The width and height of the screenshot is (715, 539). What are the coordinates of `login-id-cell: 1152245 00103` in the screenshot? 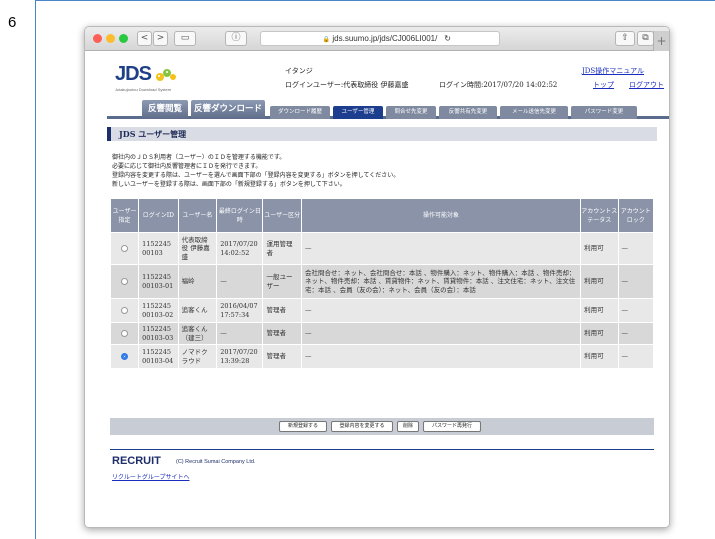 It's located at (158, 248).